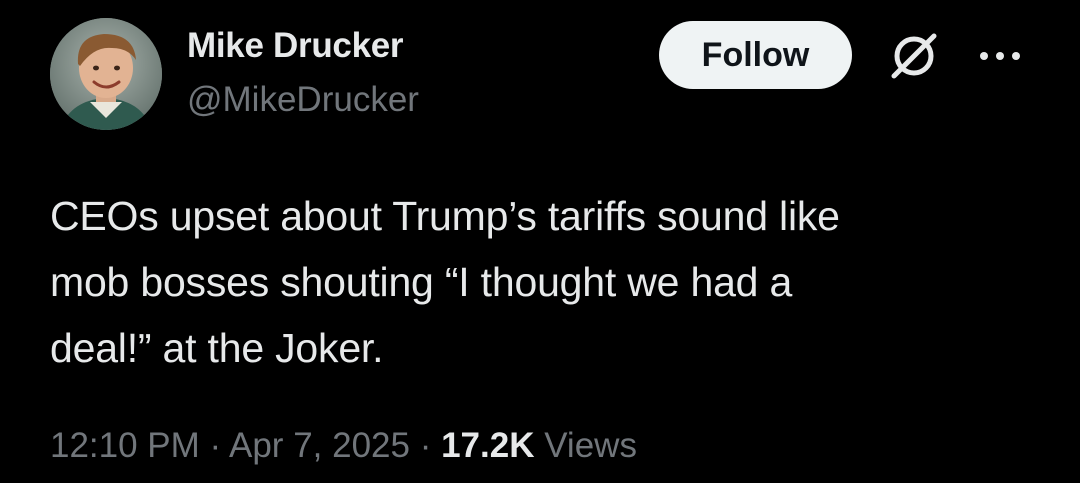 The height and width of the screenshot is (483, 1080). What do you see at coordinates (585, 445) in the screenshot?
I see `views-label: Views` at bounding box center [585, 445].